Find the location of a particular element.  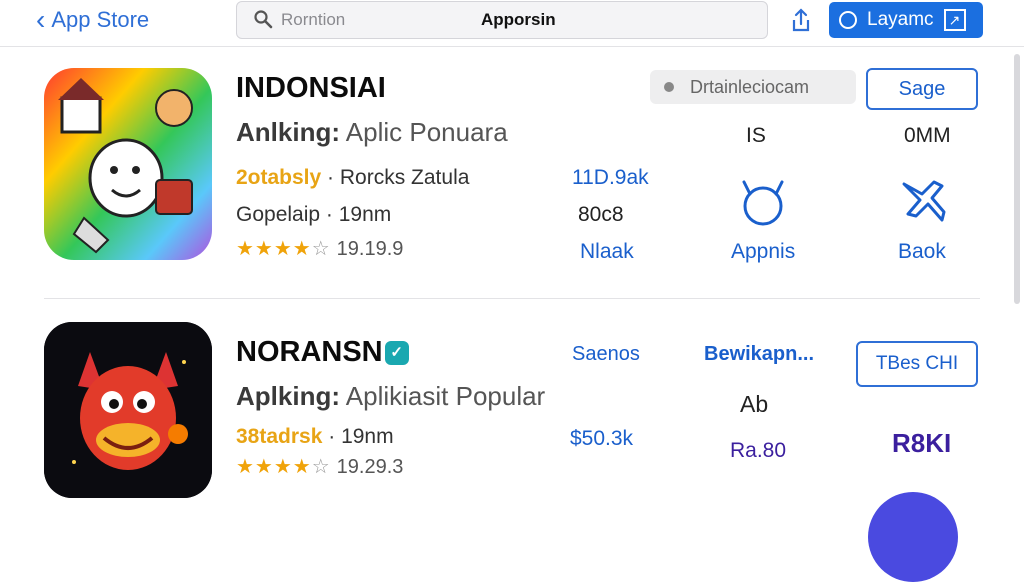

layout-button: Layamc ↗ is located at coordinates (906, 20).